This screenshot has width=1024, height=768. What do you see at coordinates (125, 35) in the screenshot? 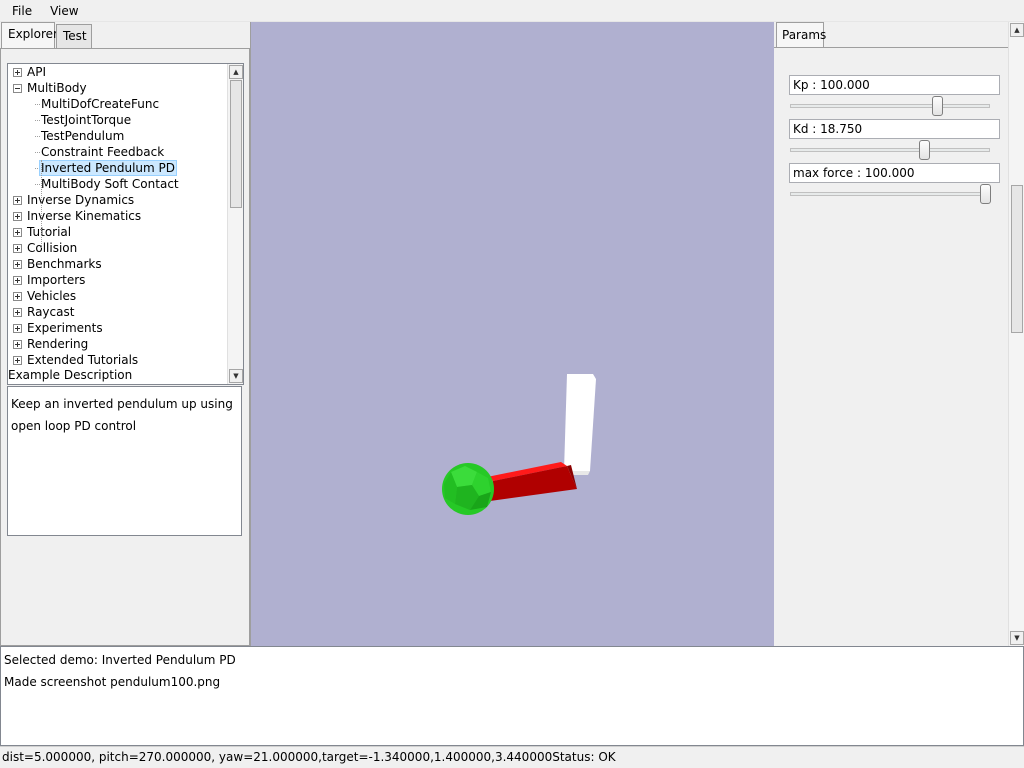
I see `explorer-tabs: Explorer Test` at bounding box center [125, 35].